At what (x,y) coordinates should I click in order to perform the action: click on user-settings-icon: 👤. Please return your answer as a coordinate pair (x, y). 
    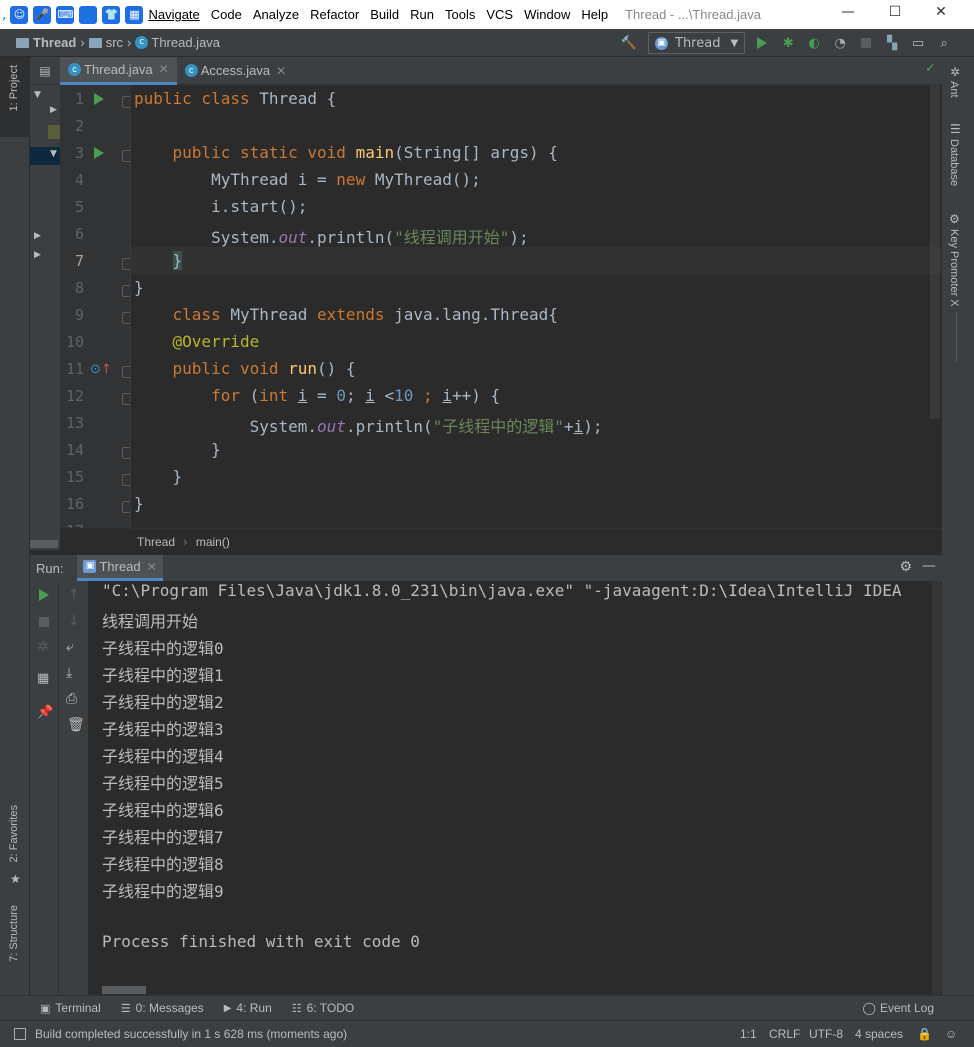
    Looking at the image, I should click on (88, 14).